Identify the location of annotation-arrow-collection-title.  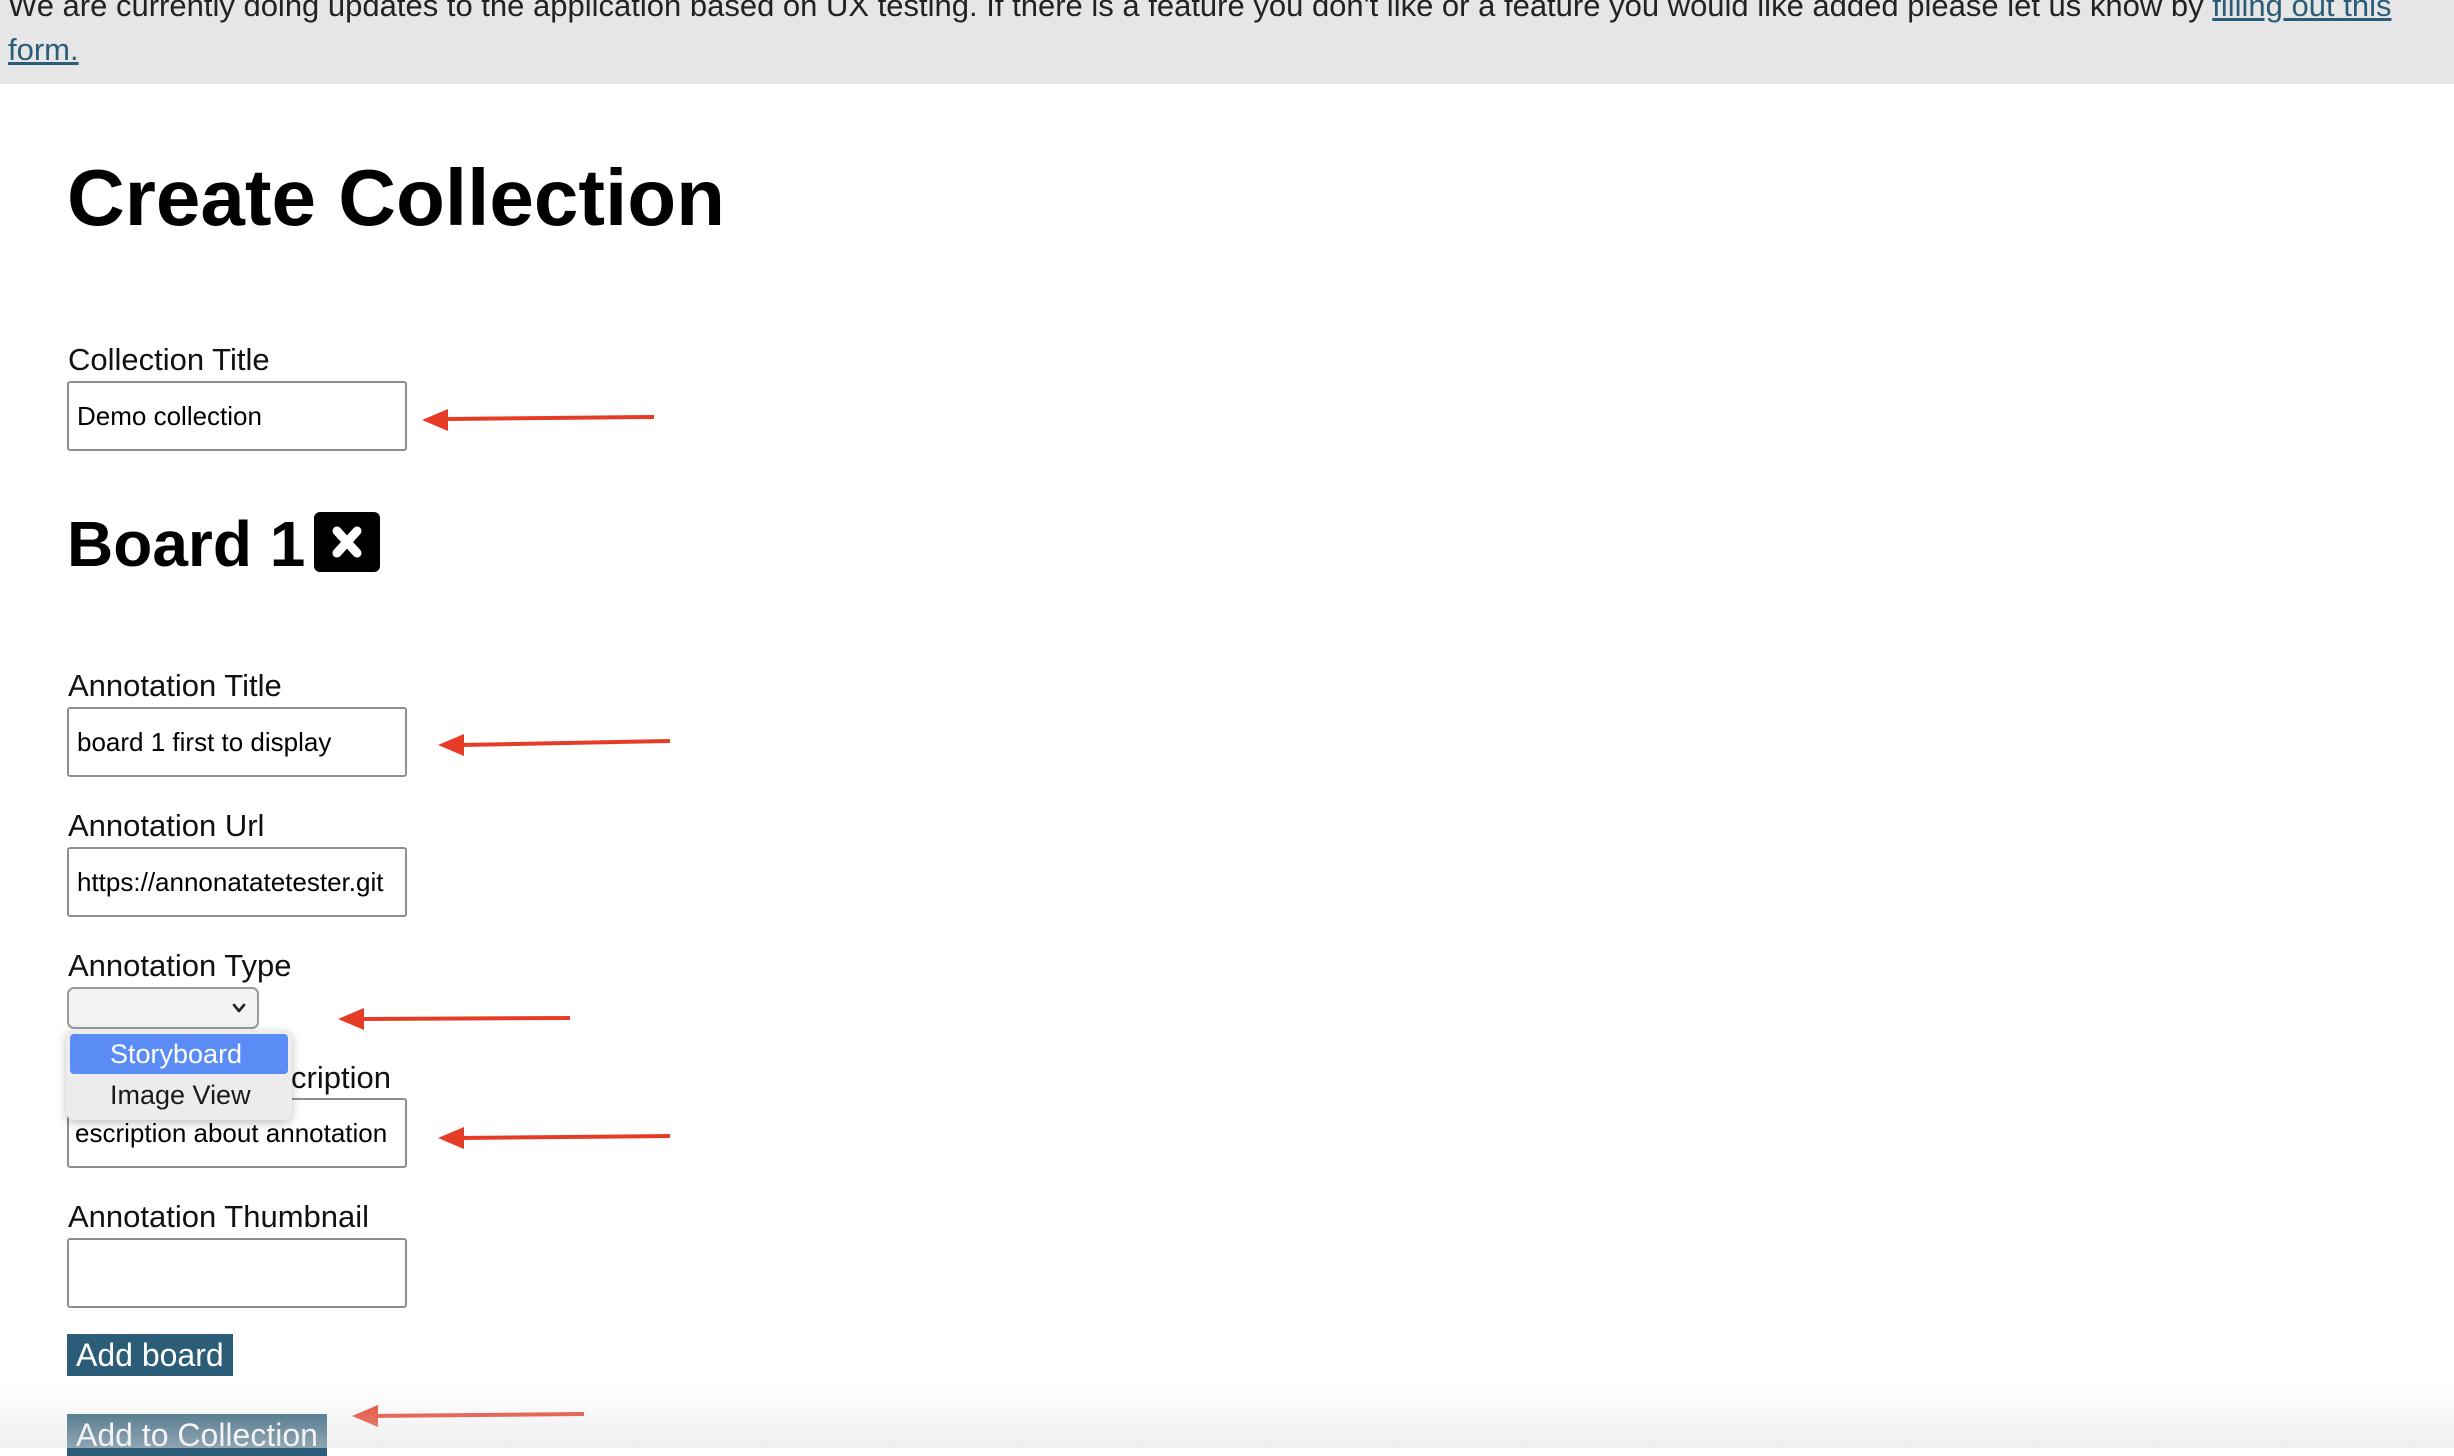
(538, 420).